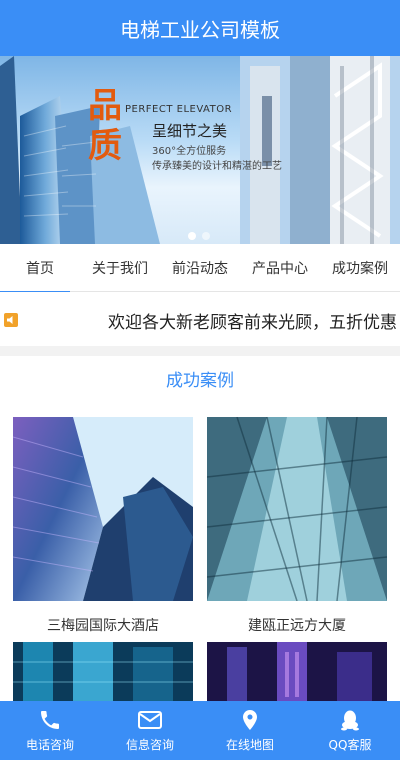  I want to click on online-map-button: 在线地图, so click(250, 730).